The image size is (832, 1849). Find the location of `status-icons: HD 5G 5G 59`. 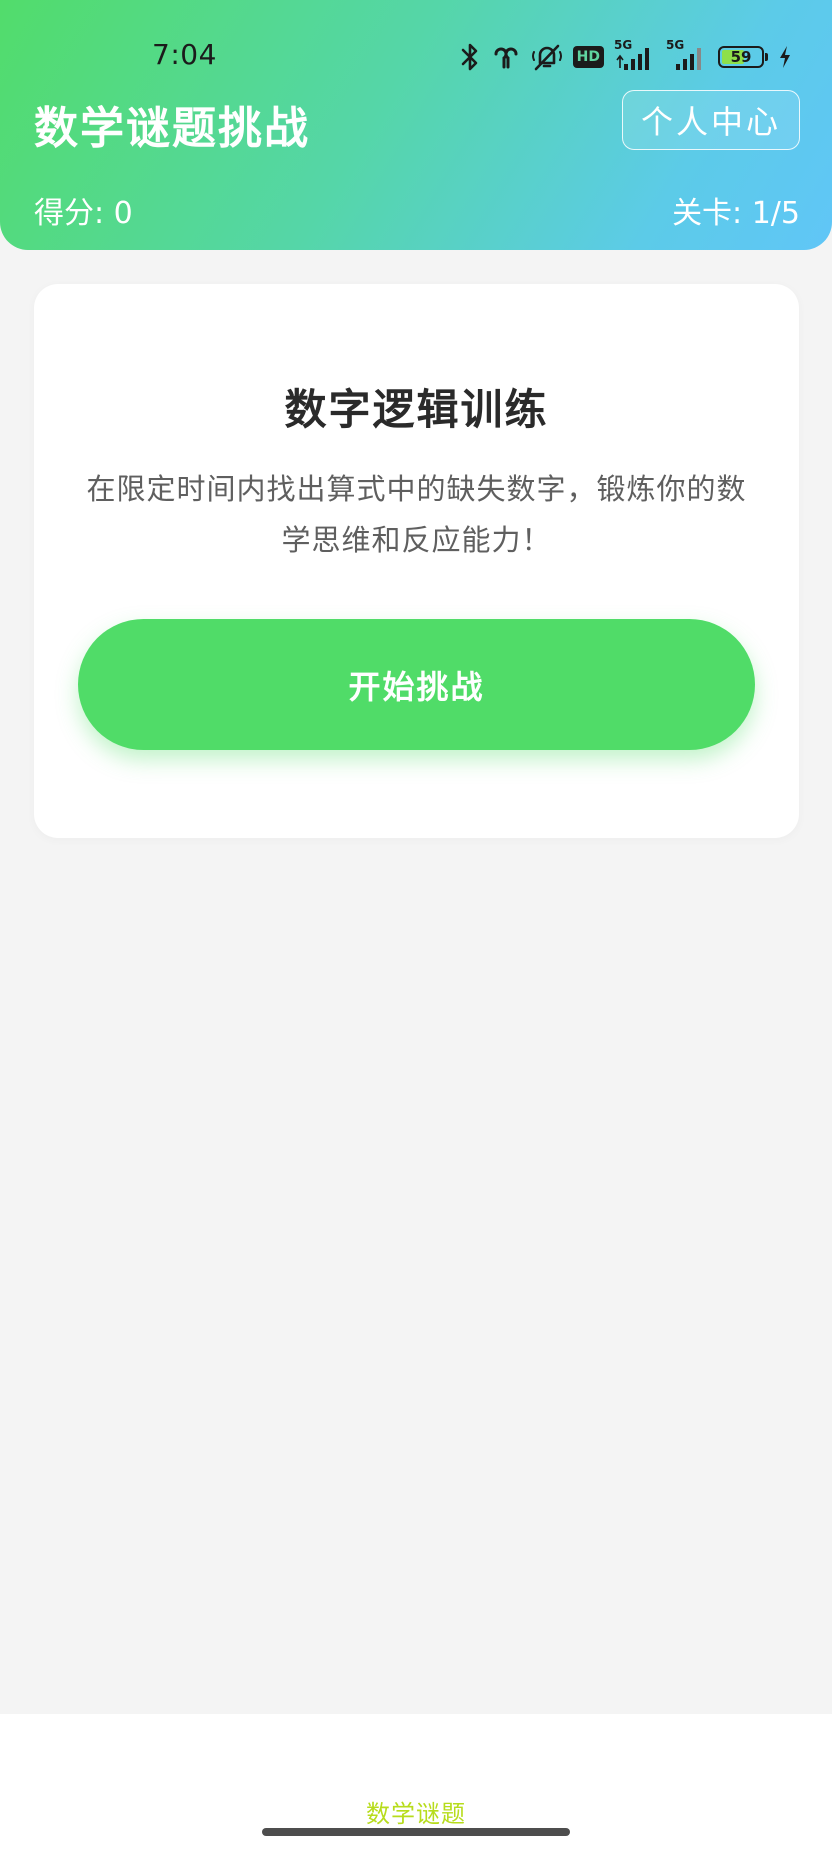

status-icons: HD 5G 5G 59 is located at coordinates (625, 56).